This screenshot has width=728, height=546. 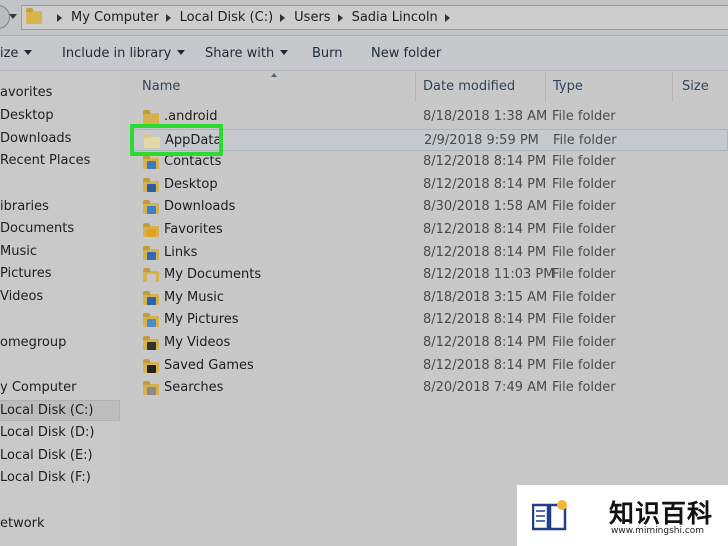 What do you see at coordinates (406, 53) in the screenshot?
I see `new-folder-button: New folder` at bounding box center [406, 53].